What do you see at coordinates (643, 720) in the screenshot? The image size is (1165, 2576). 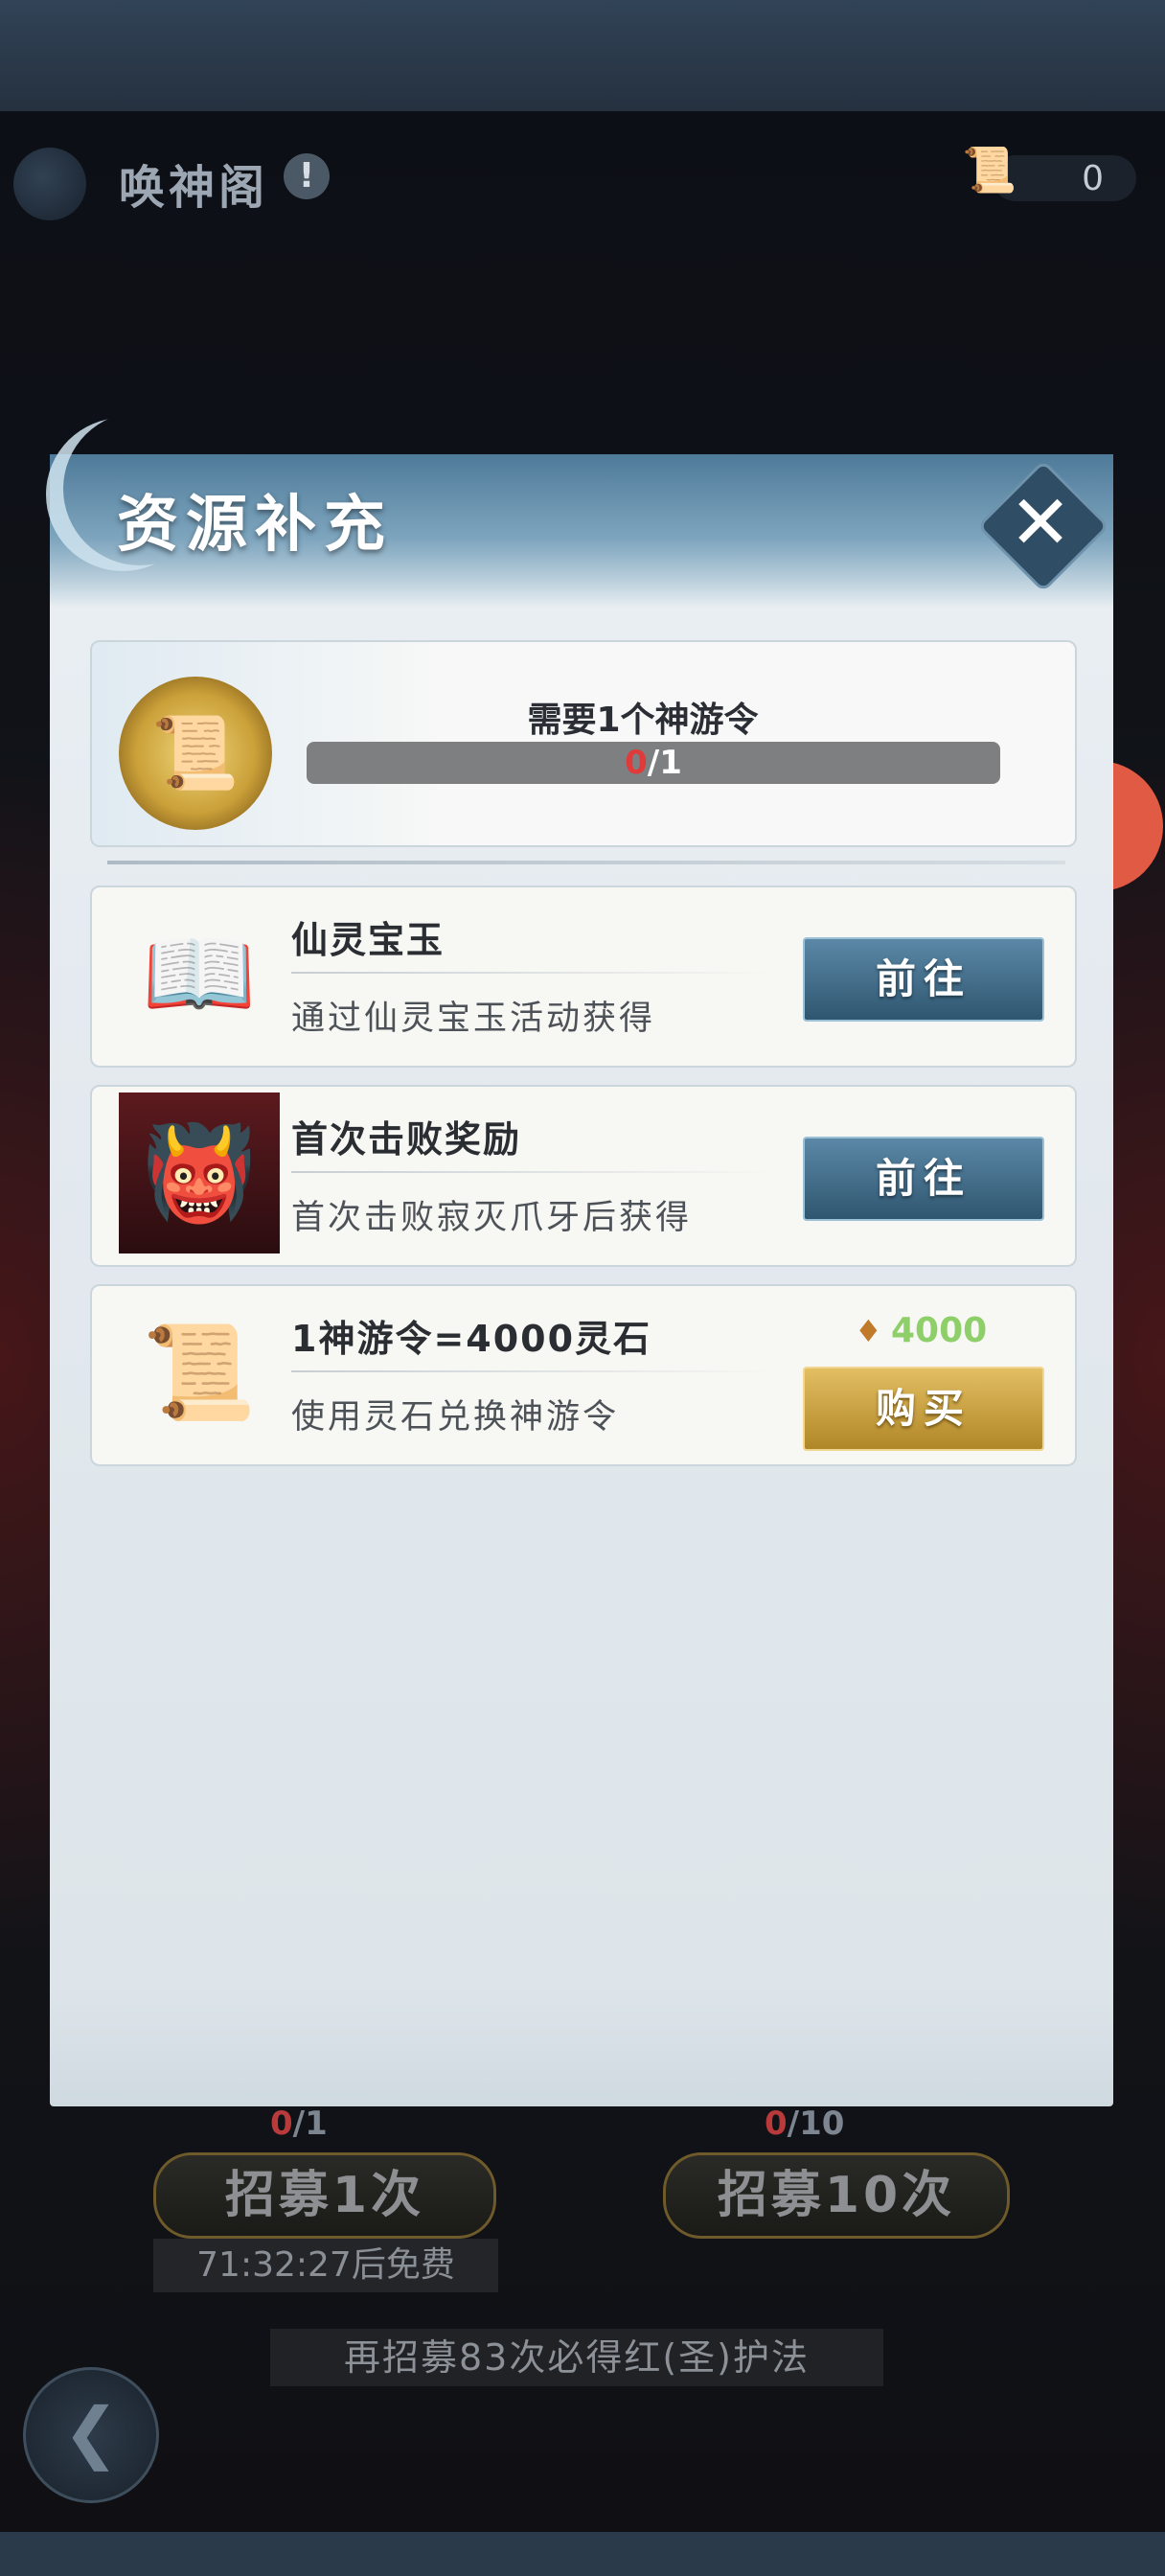 I see `requirement-label: 需要1个神游令` at bounding box center [643, 720].